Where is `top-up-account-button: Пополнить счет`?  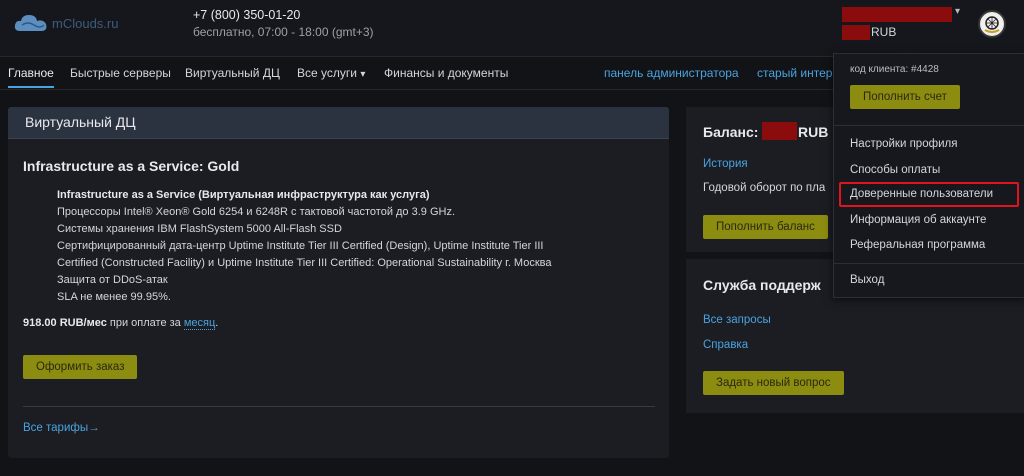 top-up-account-button: Пополнить счет is located at coordinates (905, 97).